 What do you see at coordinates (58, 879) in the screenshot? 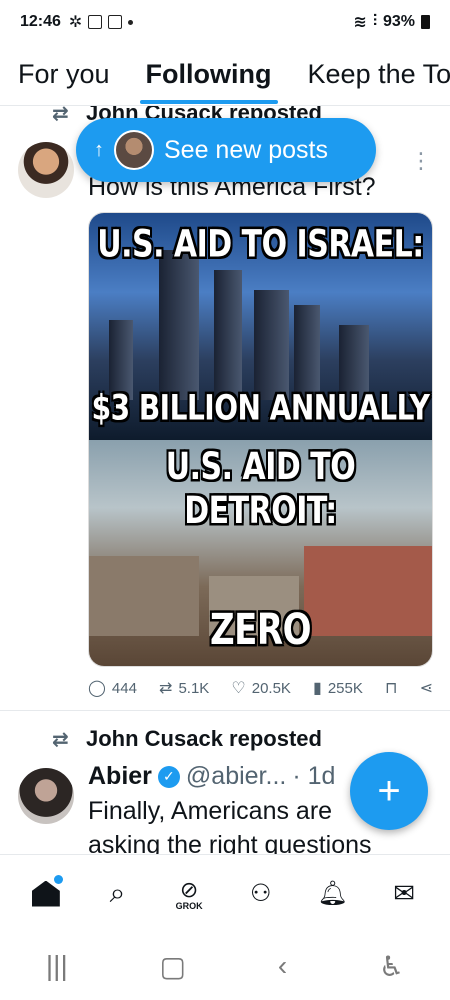
I see `unread-indicator` at bounding box center [58, 879].